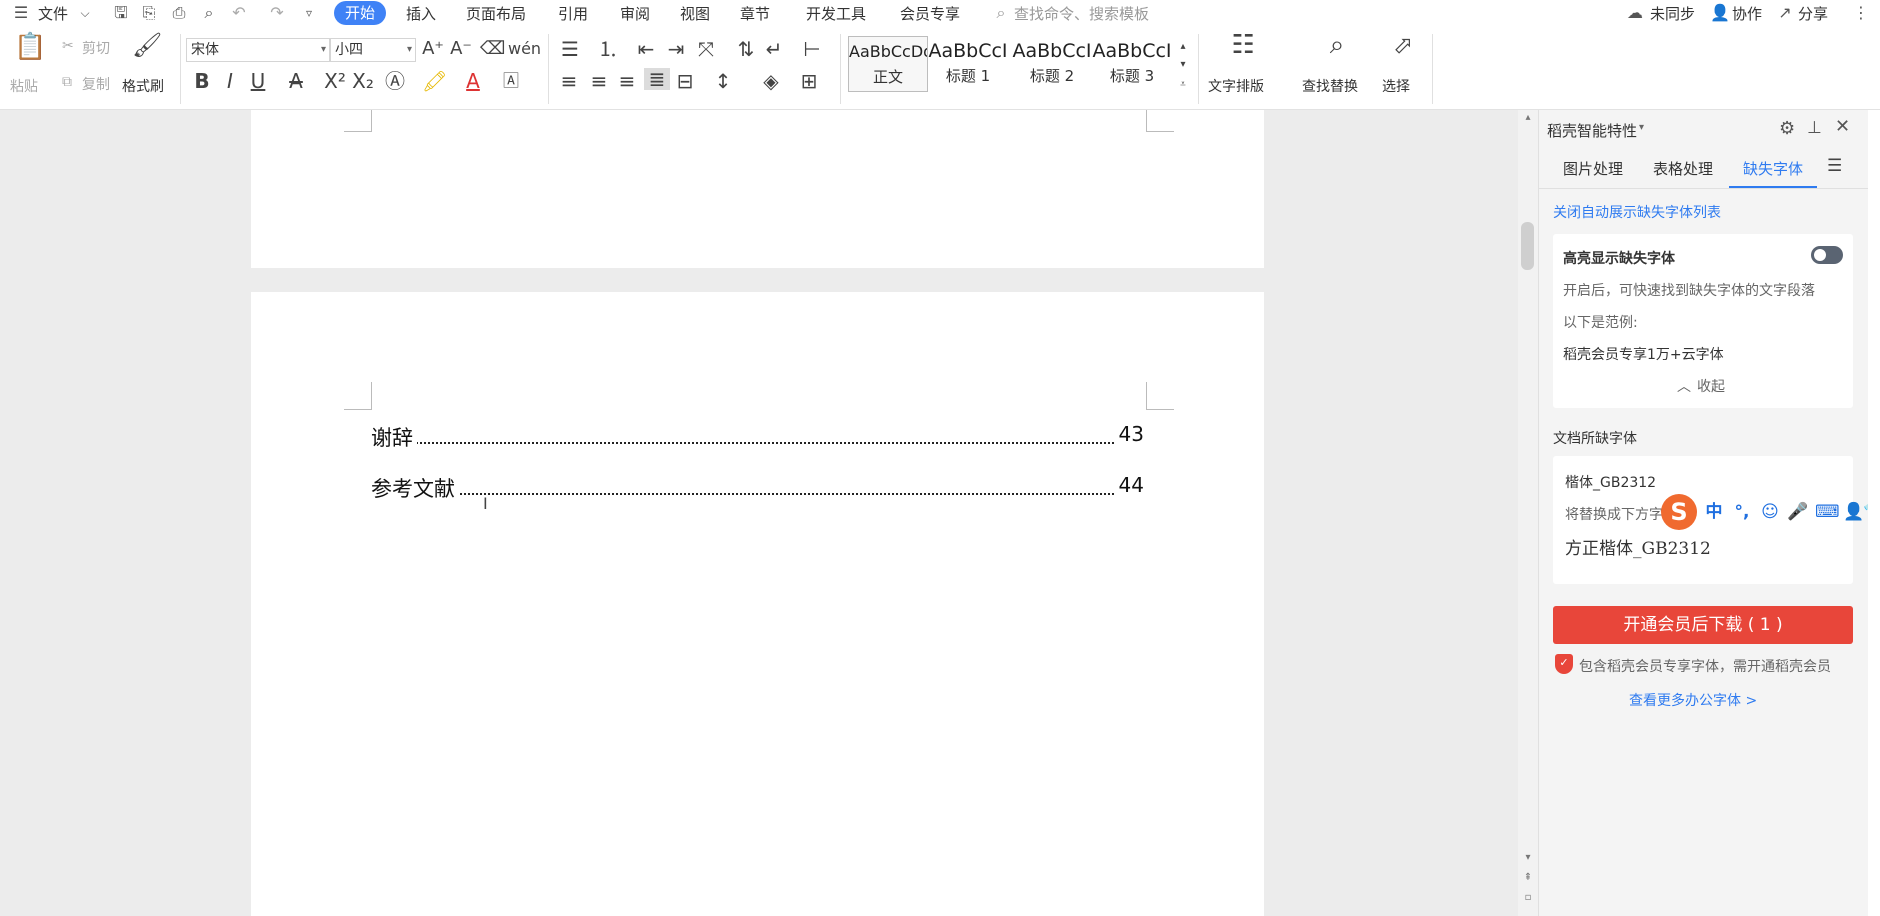 The height and width of the screenshot is (916, 1880). Describe the element at coordinates (1827, 255) in the screenshot. I see `highlight-toggle` at that location.